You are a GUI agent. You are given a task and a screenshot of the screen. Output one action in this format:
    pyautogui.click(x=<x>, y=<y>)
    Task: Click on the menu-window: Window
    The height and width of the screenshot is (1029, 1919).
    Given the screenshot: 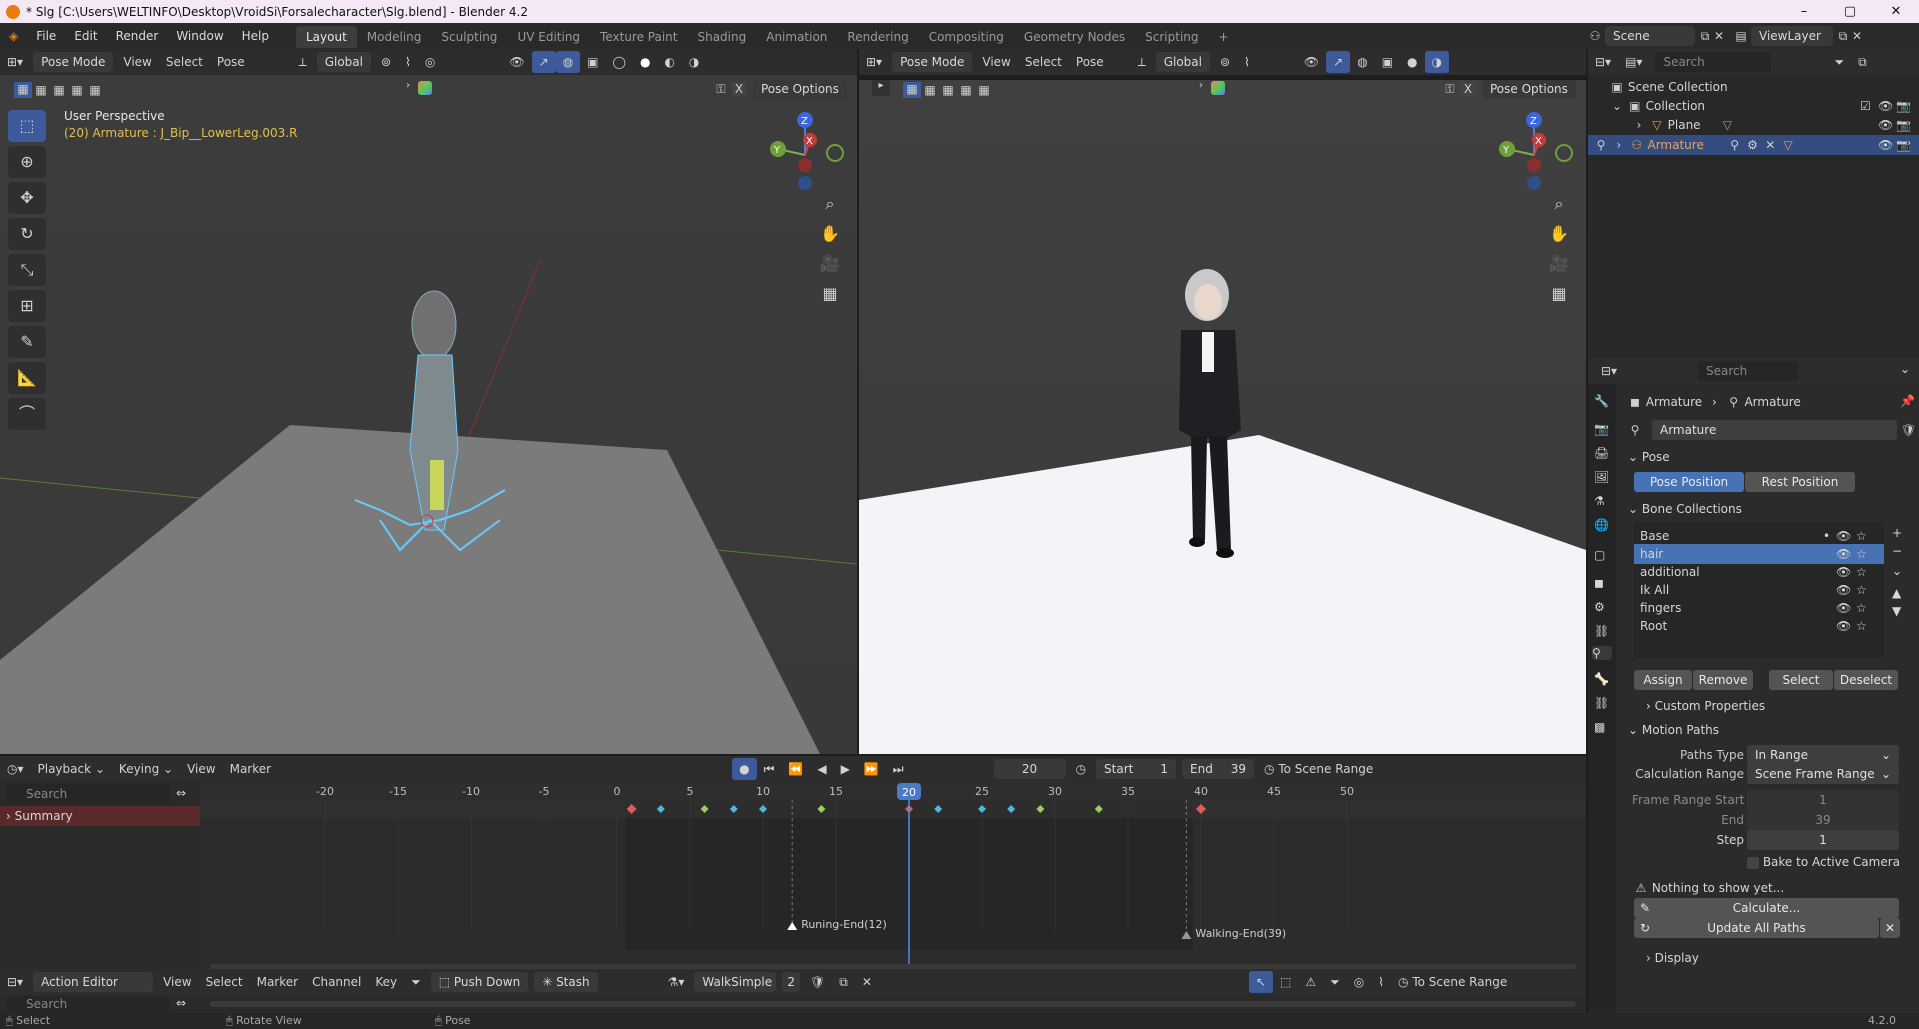 What is the action you would take?
    pyautogui.click(x=199, y=36)
    